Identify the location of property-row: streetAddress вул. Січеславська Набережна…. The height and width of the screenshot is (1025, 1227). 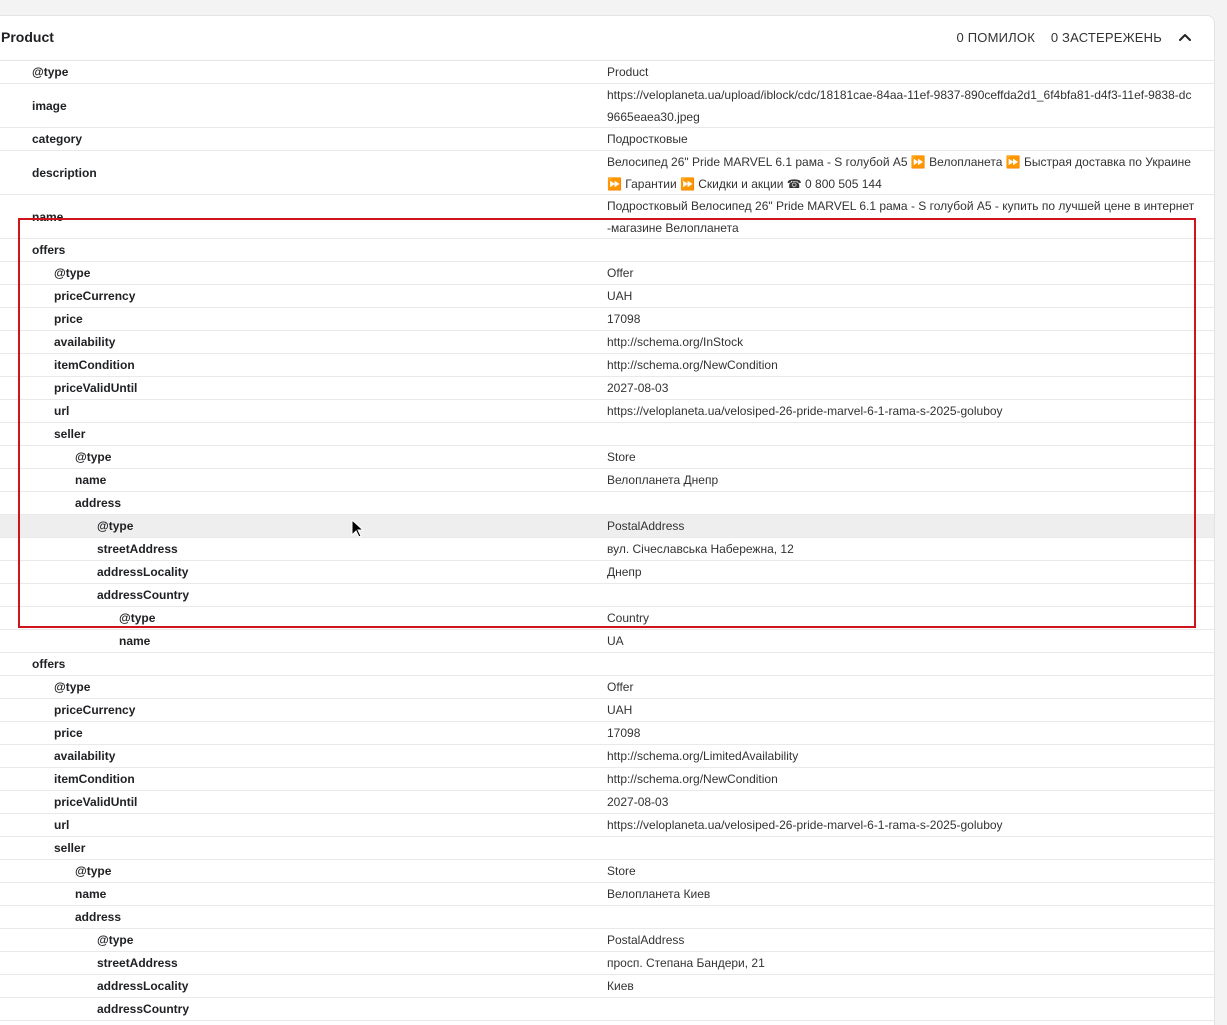
(607, 549).